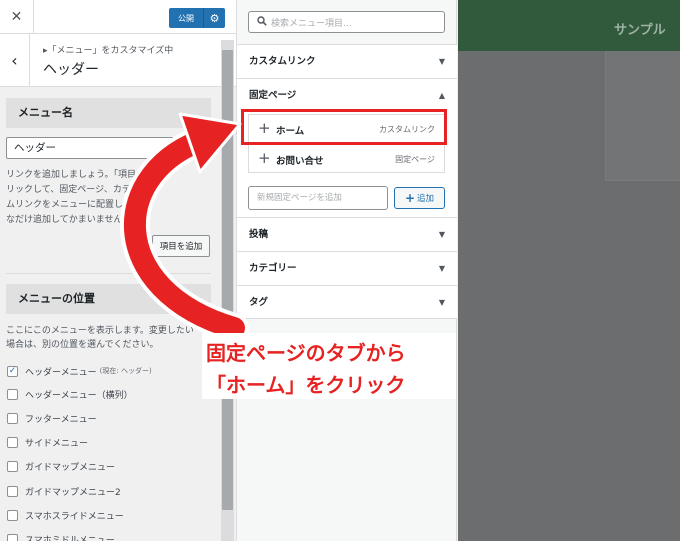  Describe the element at coordinates (108, 338) in the screenshot. I see `menu-locations-desc: ここにこのメニューを表示します。変更したい 場合は、別の位置を選んでください。` at that location.